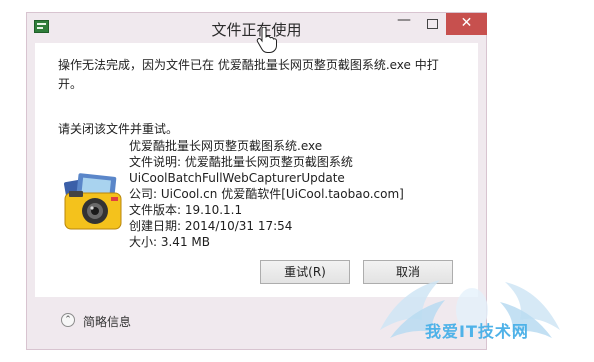  I want to click on file-name: 优爱酷批量长网页整页截图系统.exe, so click(226, 146).